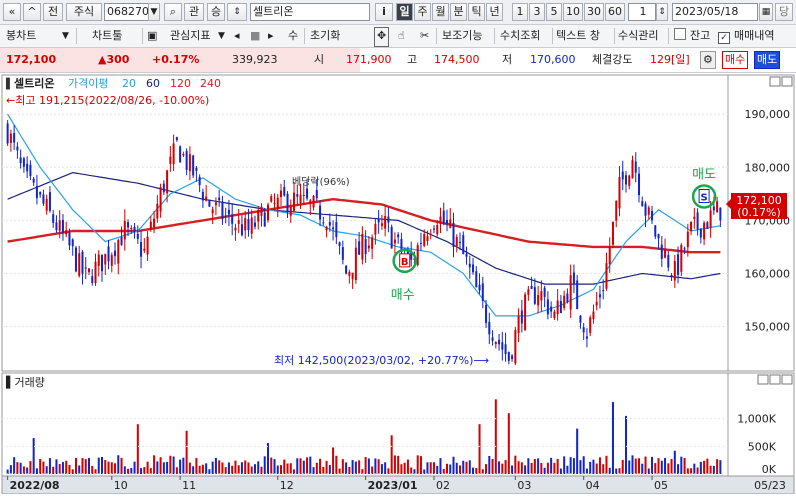  I want to click on period-tab-2: 월, so click(440, 12).